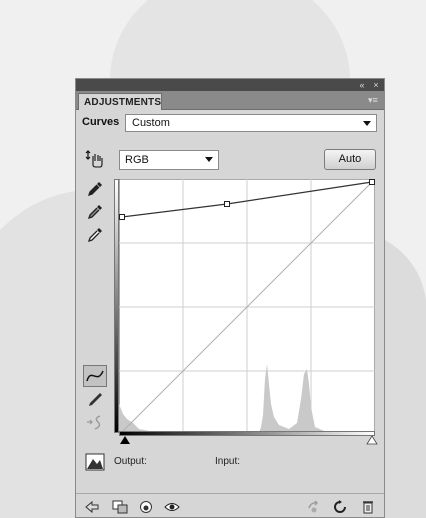 This screenshot has width=426, height=518. Describe the element at coordinates (372, 440) in the screenshot. I see `white-point-slider` at that location.